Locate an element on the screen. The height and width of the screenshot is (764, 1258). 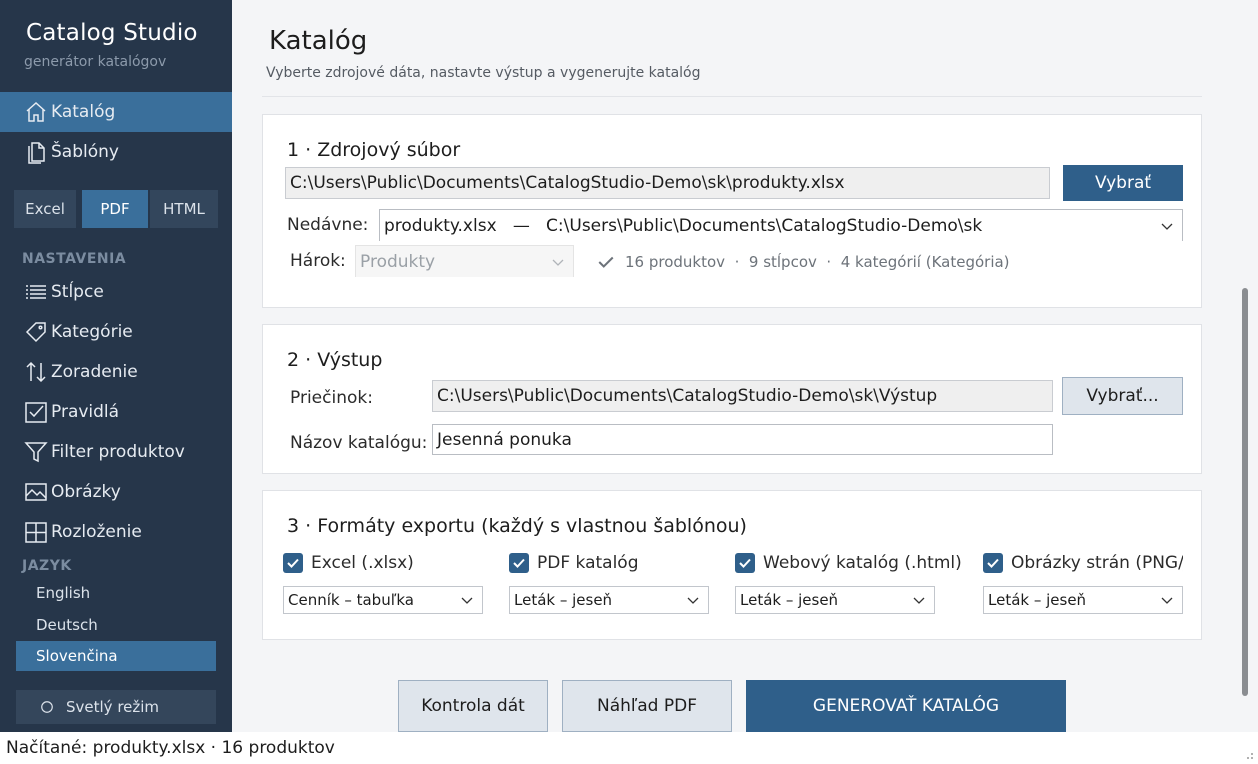
nav-item-label: Rozloženie is located at coordinates (96, 532).